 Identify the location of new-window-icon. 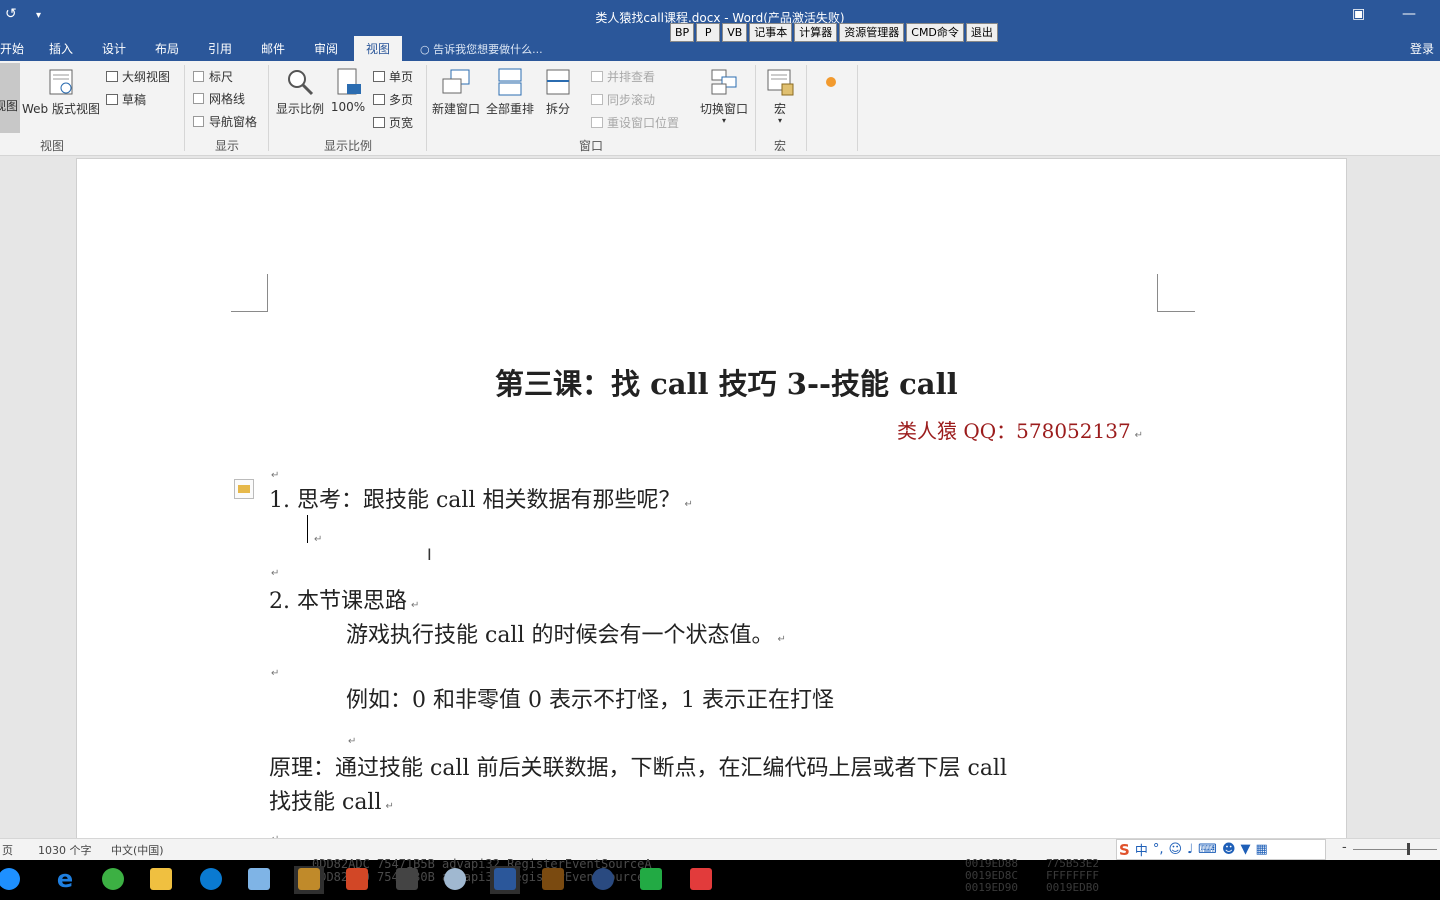
(456, 81).